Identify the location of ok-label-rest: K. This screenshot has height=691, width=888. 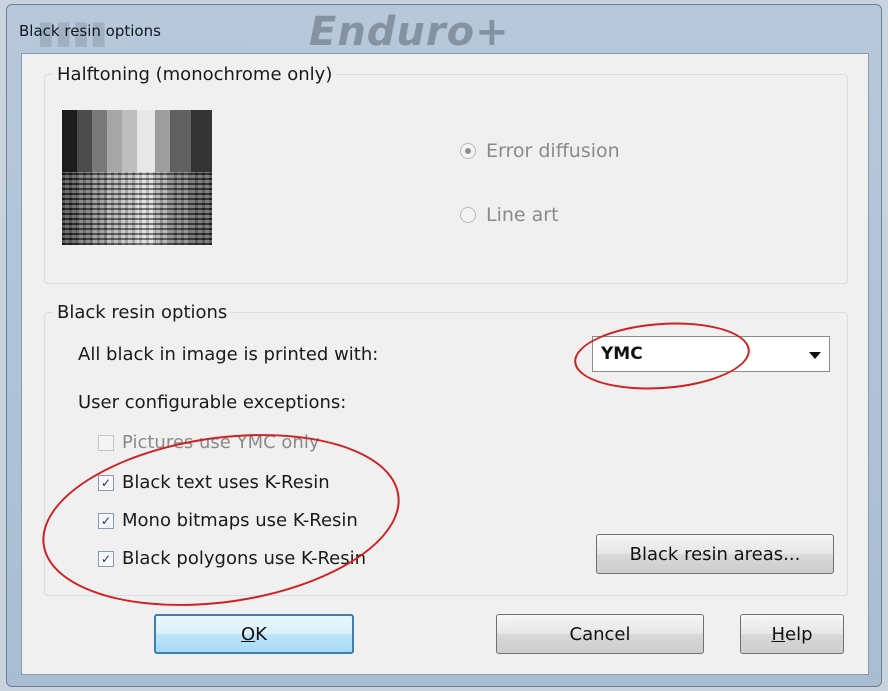
(261, 634).